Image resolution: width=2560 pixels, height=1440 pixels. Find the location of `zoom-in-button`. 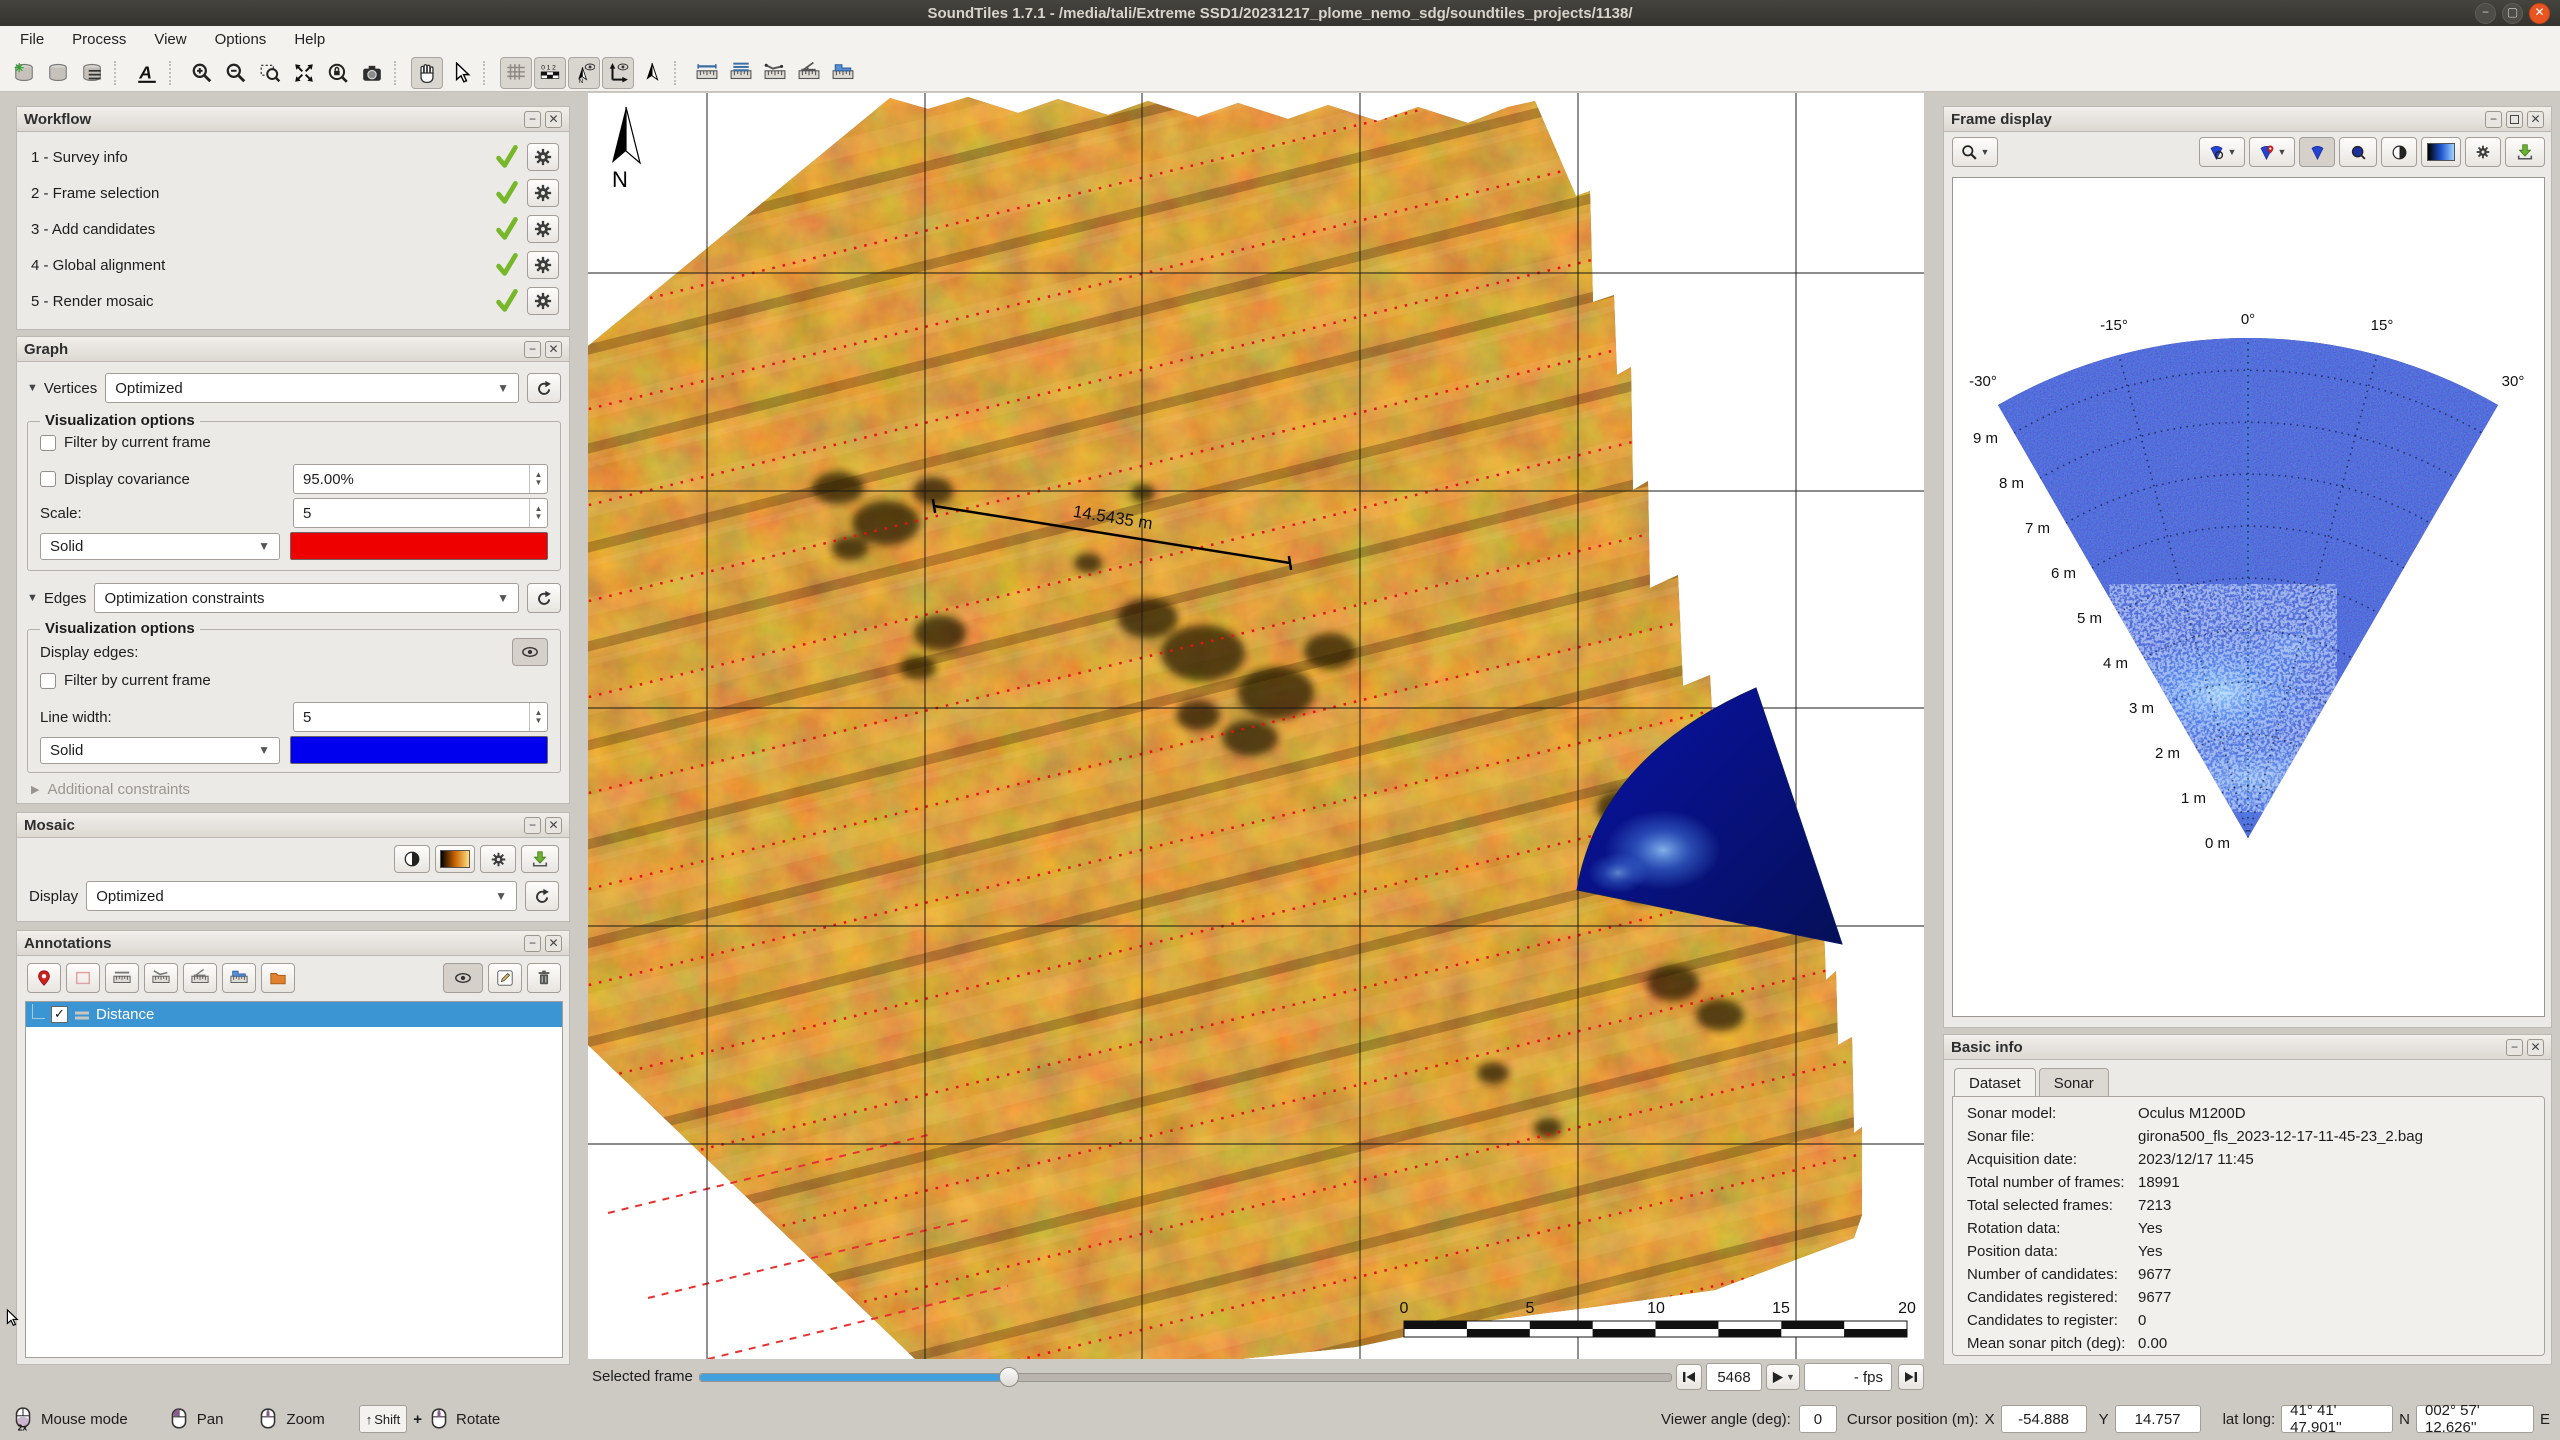

zoom-in-button is located at coordinates (202, 73).